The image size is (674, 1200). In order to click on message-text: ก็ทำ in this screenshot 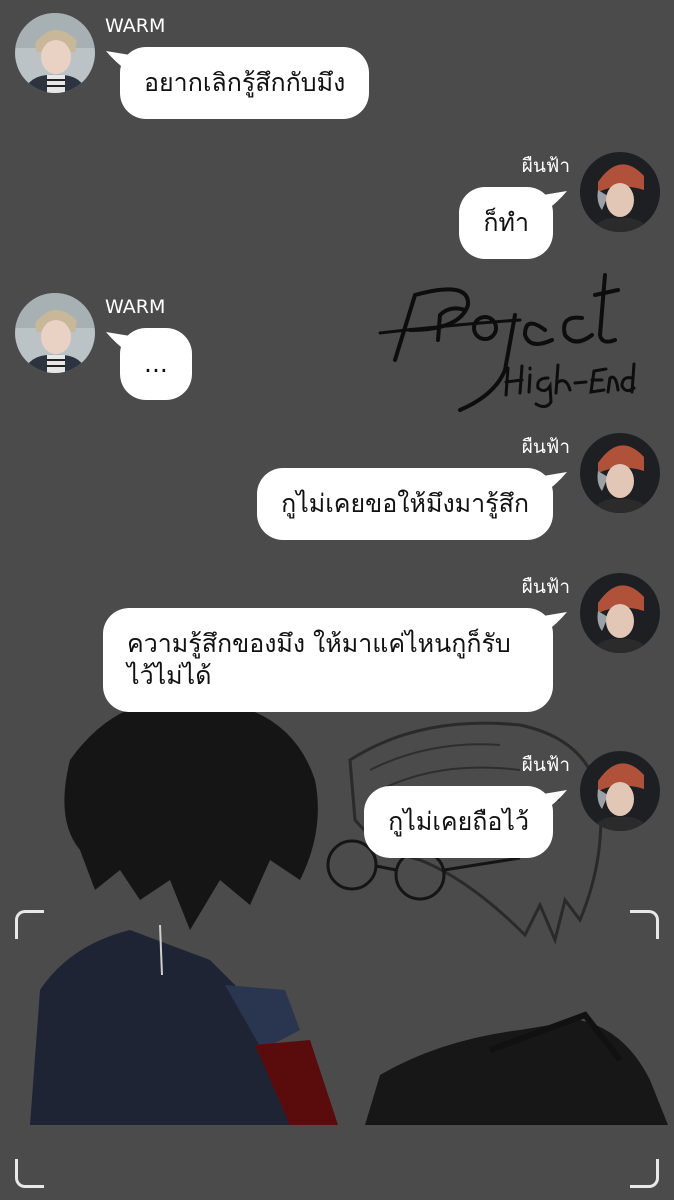, I will do `click(506, 222)`.